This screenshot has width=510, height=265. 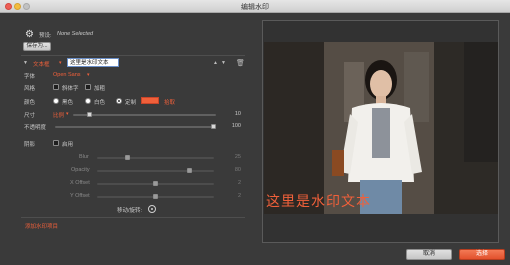 I want to click on cancel-button: 取消, so click(x=429, y=254).